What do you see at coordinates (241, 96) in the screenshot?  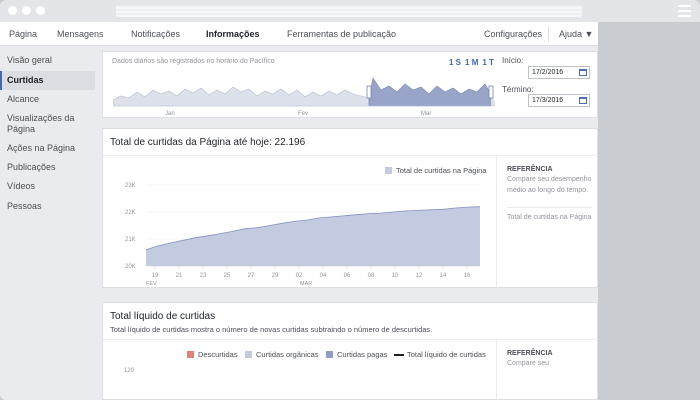 I see `overview-area-unselected` at bounding box center [241, 96].